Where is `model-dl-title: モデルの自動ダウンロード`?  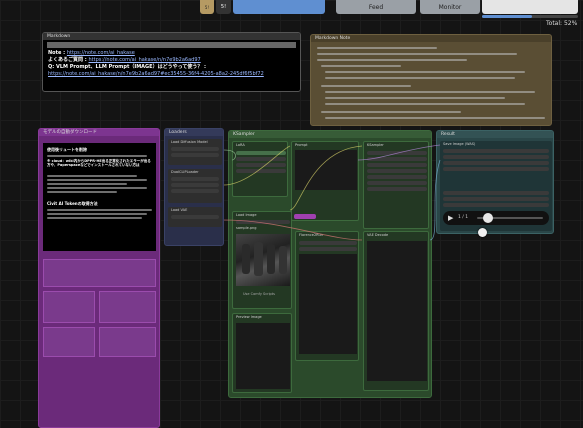 model-dl-title: モデルの自動ダウンロード is located at coordinates (99, 132).